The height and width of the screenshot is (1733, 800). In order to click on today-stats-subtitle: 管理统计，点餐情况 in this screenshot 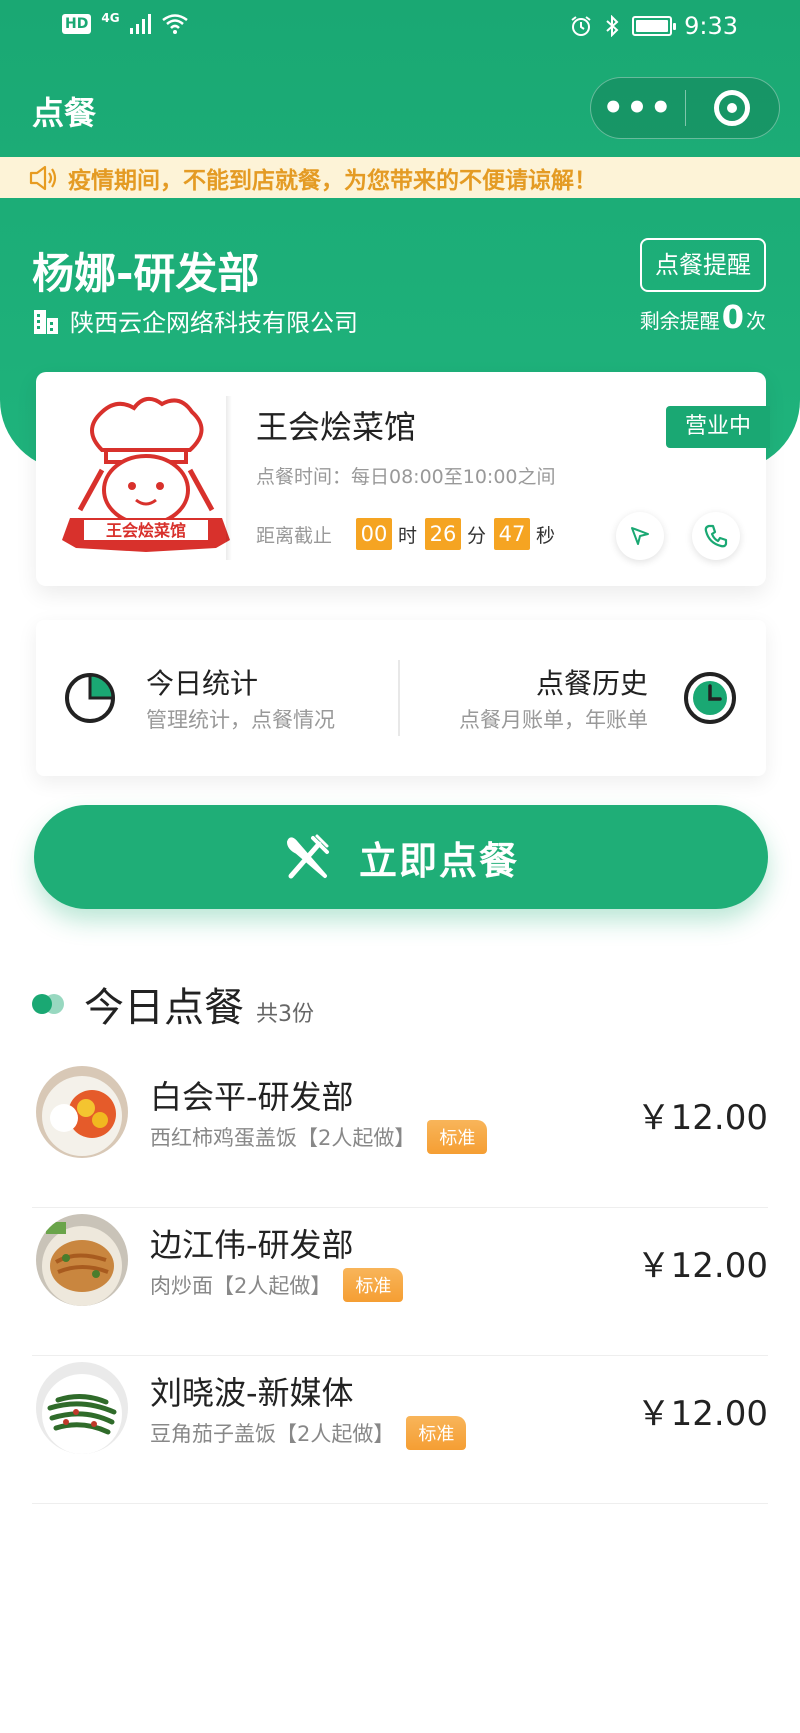, I will do `click(240, 720)`.